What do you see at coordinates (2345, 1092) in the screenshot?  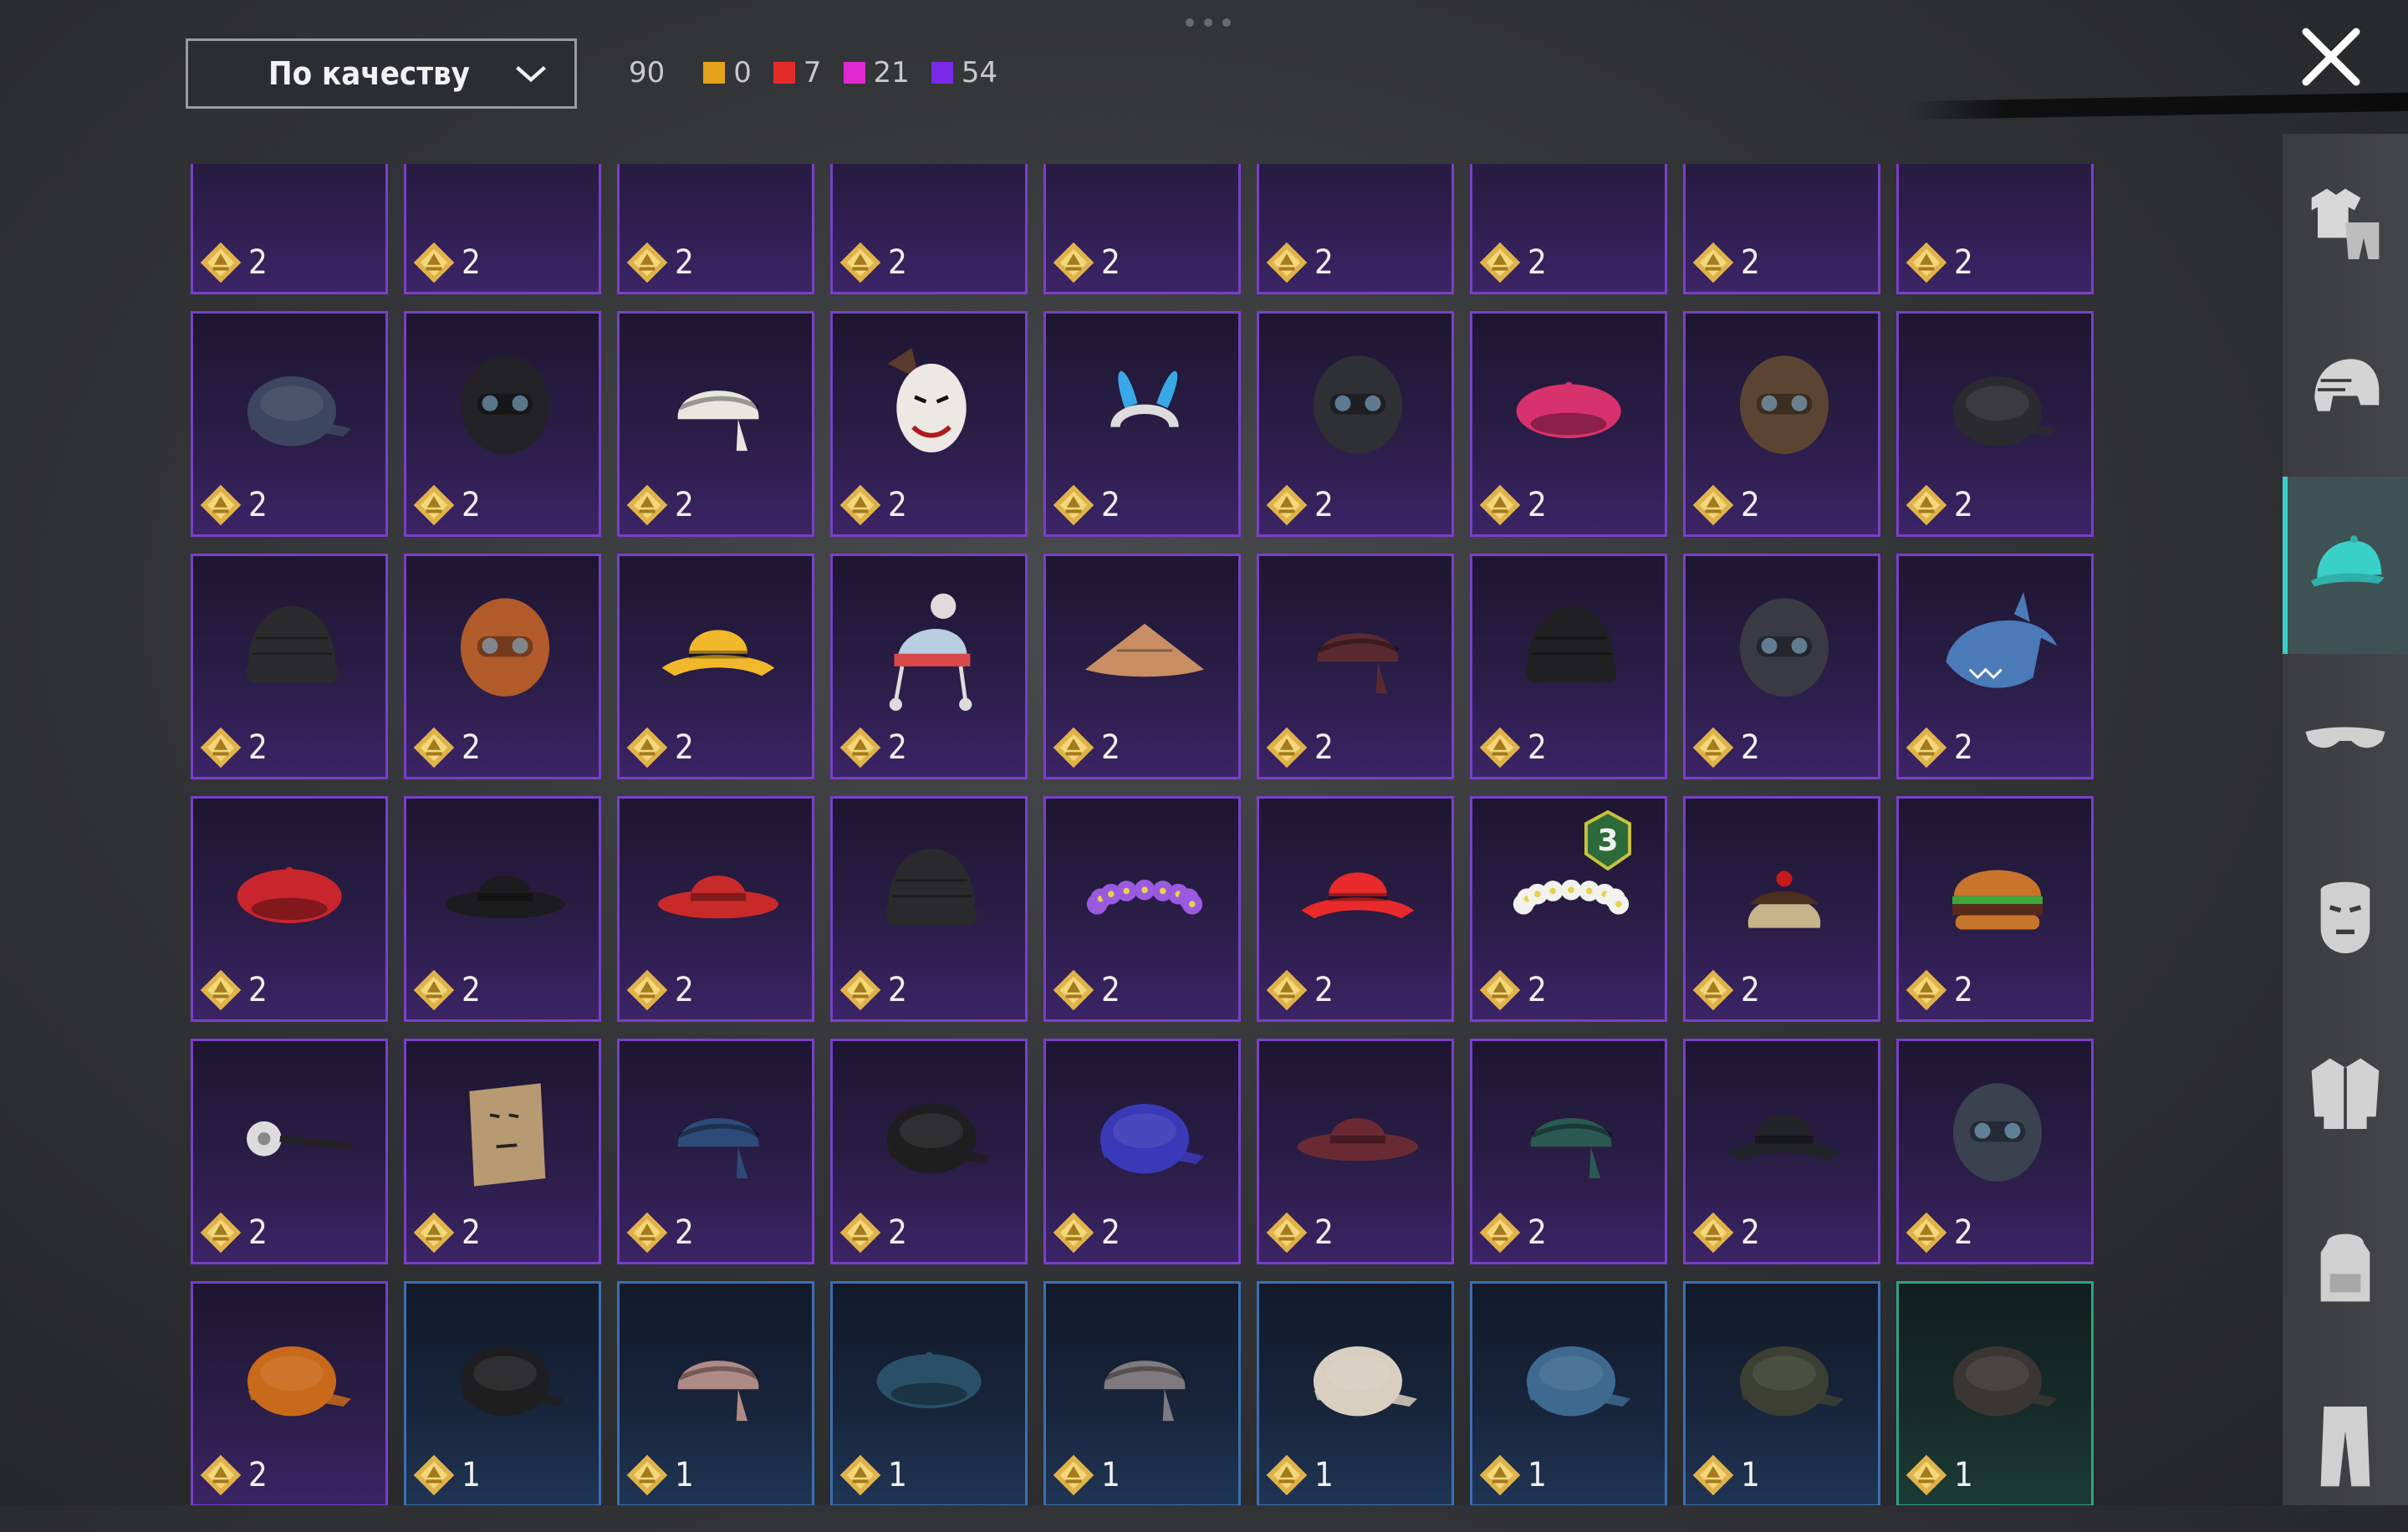 I see `category-jacket` at bounding box center [2345, 1092].